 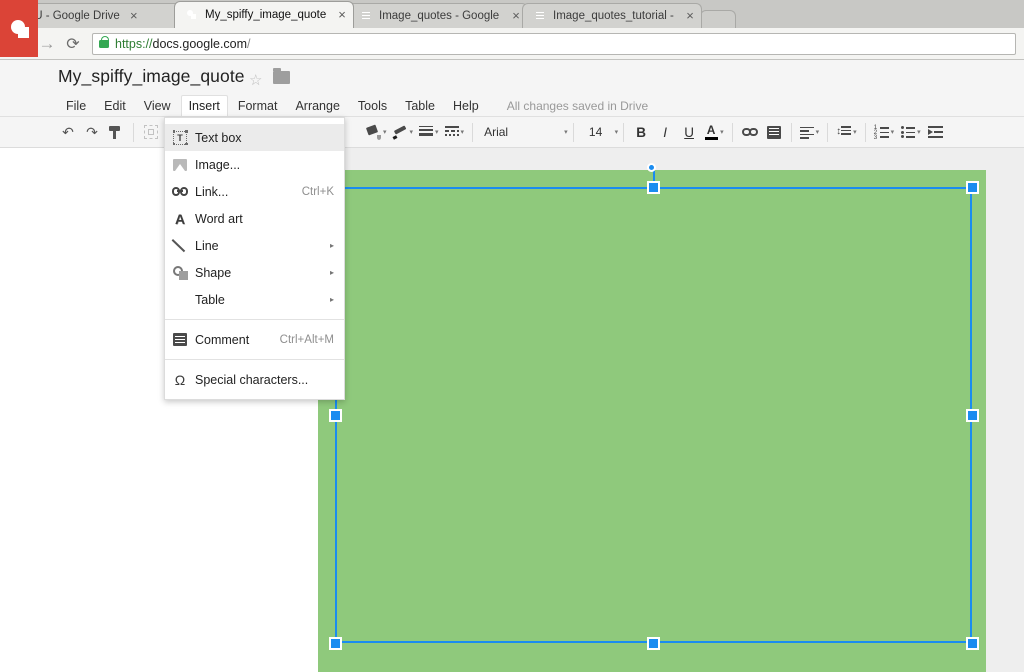 What do you see at coordinates (595, 132) in the screenshot?
I see `font-size-value: 14` at bounding box center [595, 132].